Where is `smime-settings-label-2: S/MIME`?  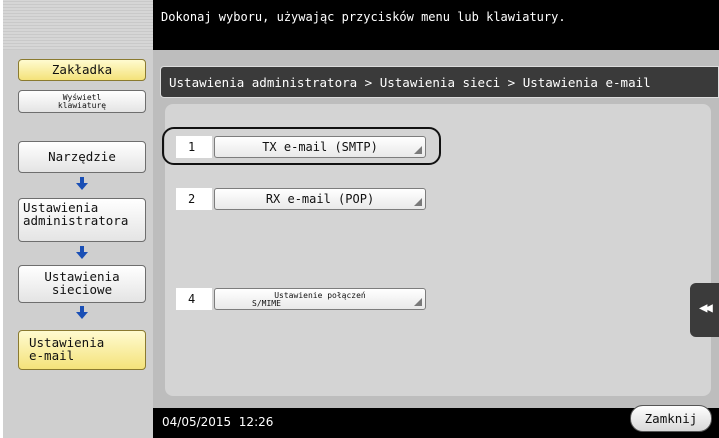 smime-settings-label-2: S/MIME is located at coordinates (266, 303).